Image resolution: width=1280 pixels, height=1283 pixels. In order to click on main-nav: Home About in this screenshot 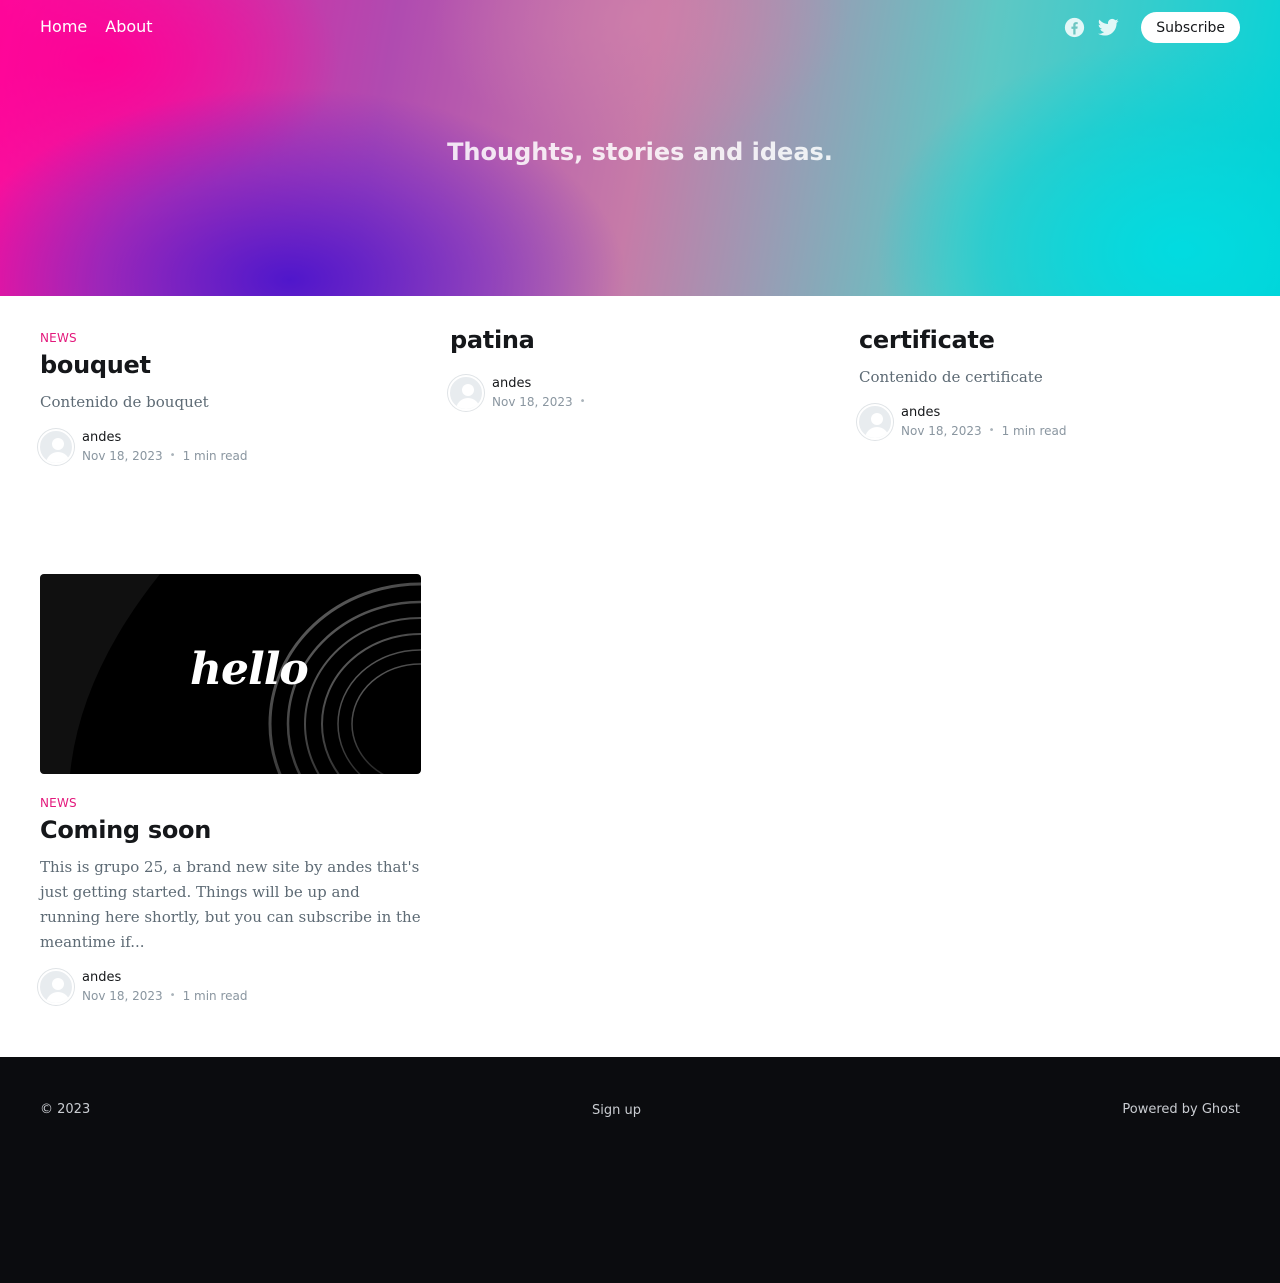, I will do `click(96, 26)`.